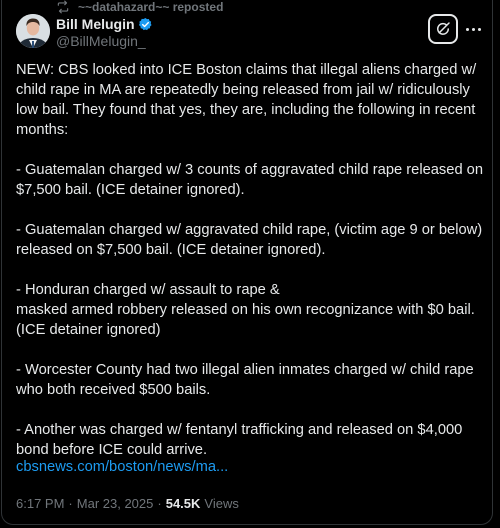 Image resolution: width=500 pixels, height=528 pixels. I want to click on repost-icon, so click(63, 7).